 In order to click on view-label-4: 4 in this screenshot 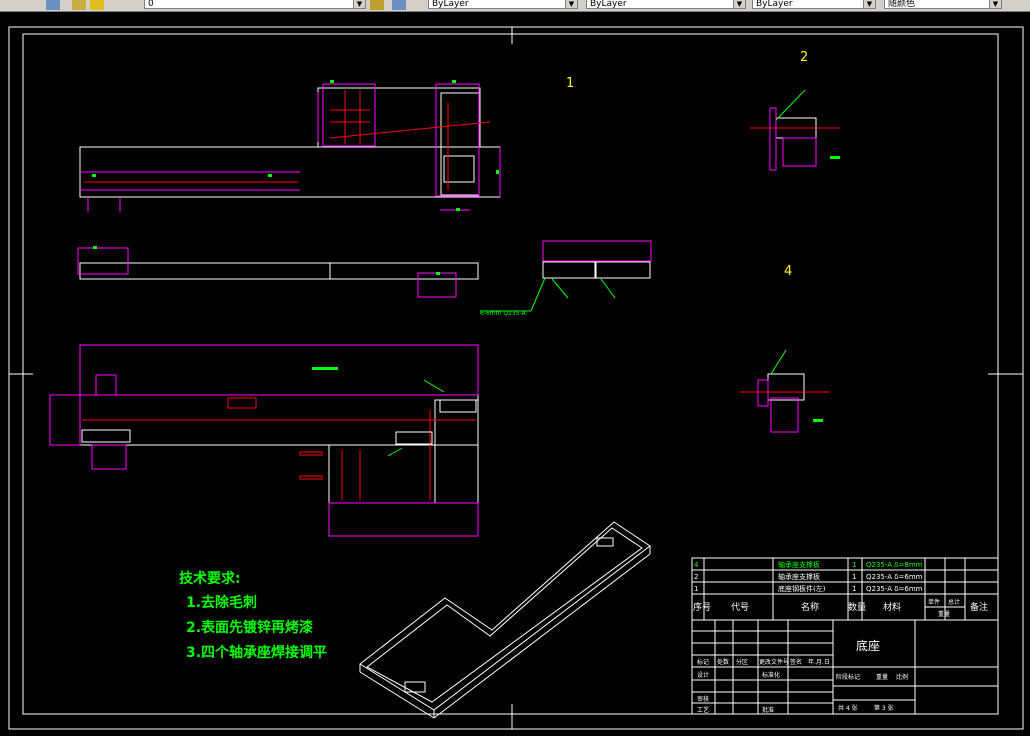, I will do `click(788, 271)`.